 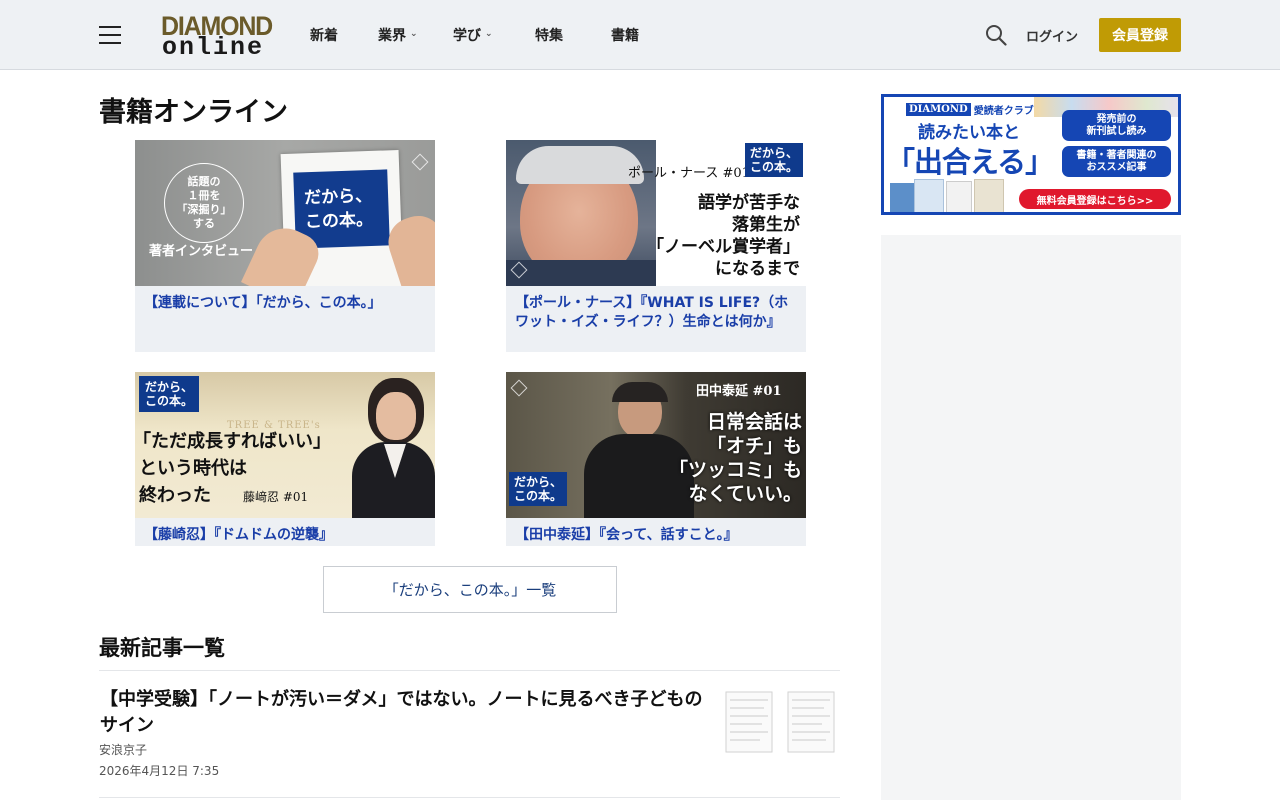 I want to click on nav-item-books: 書籍, so click(x=641, y=35).